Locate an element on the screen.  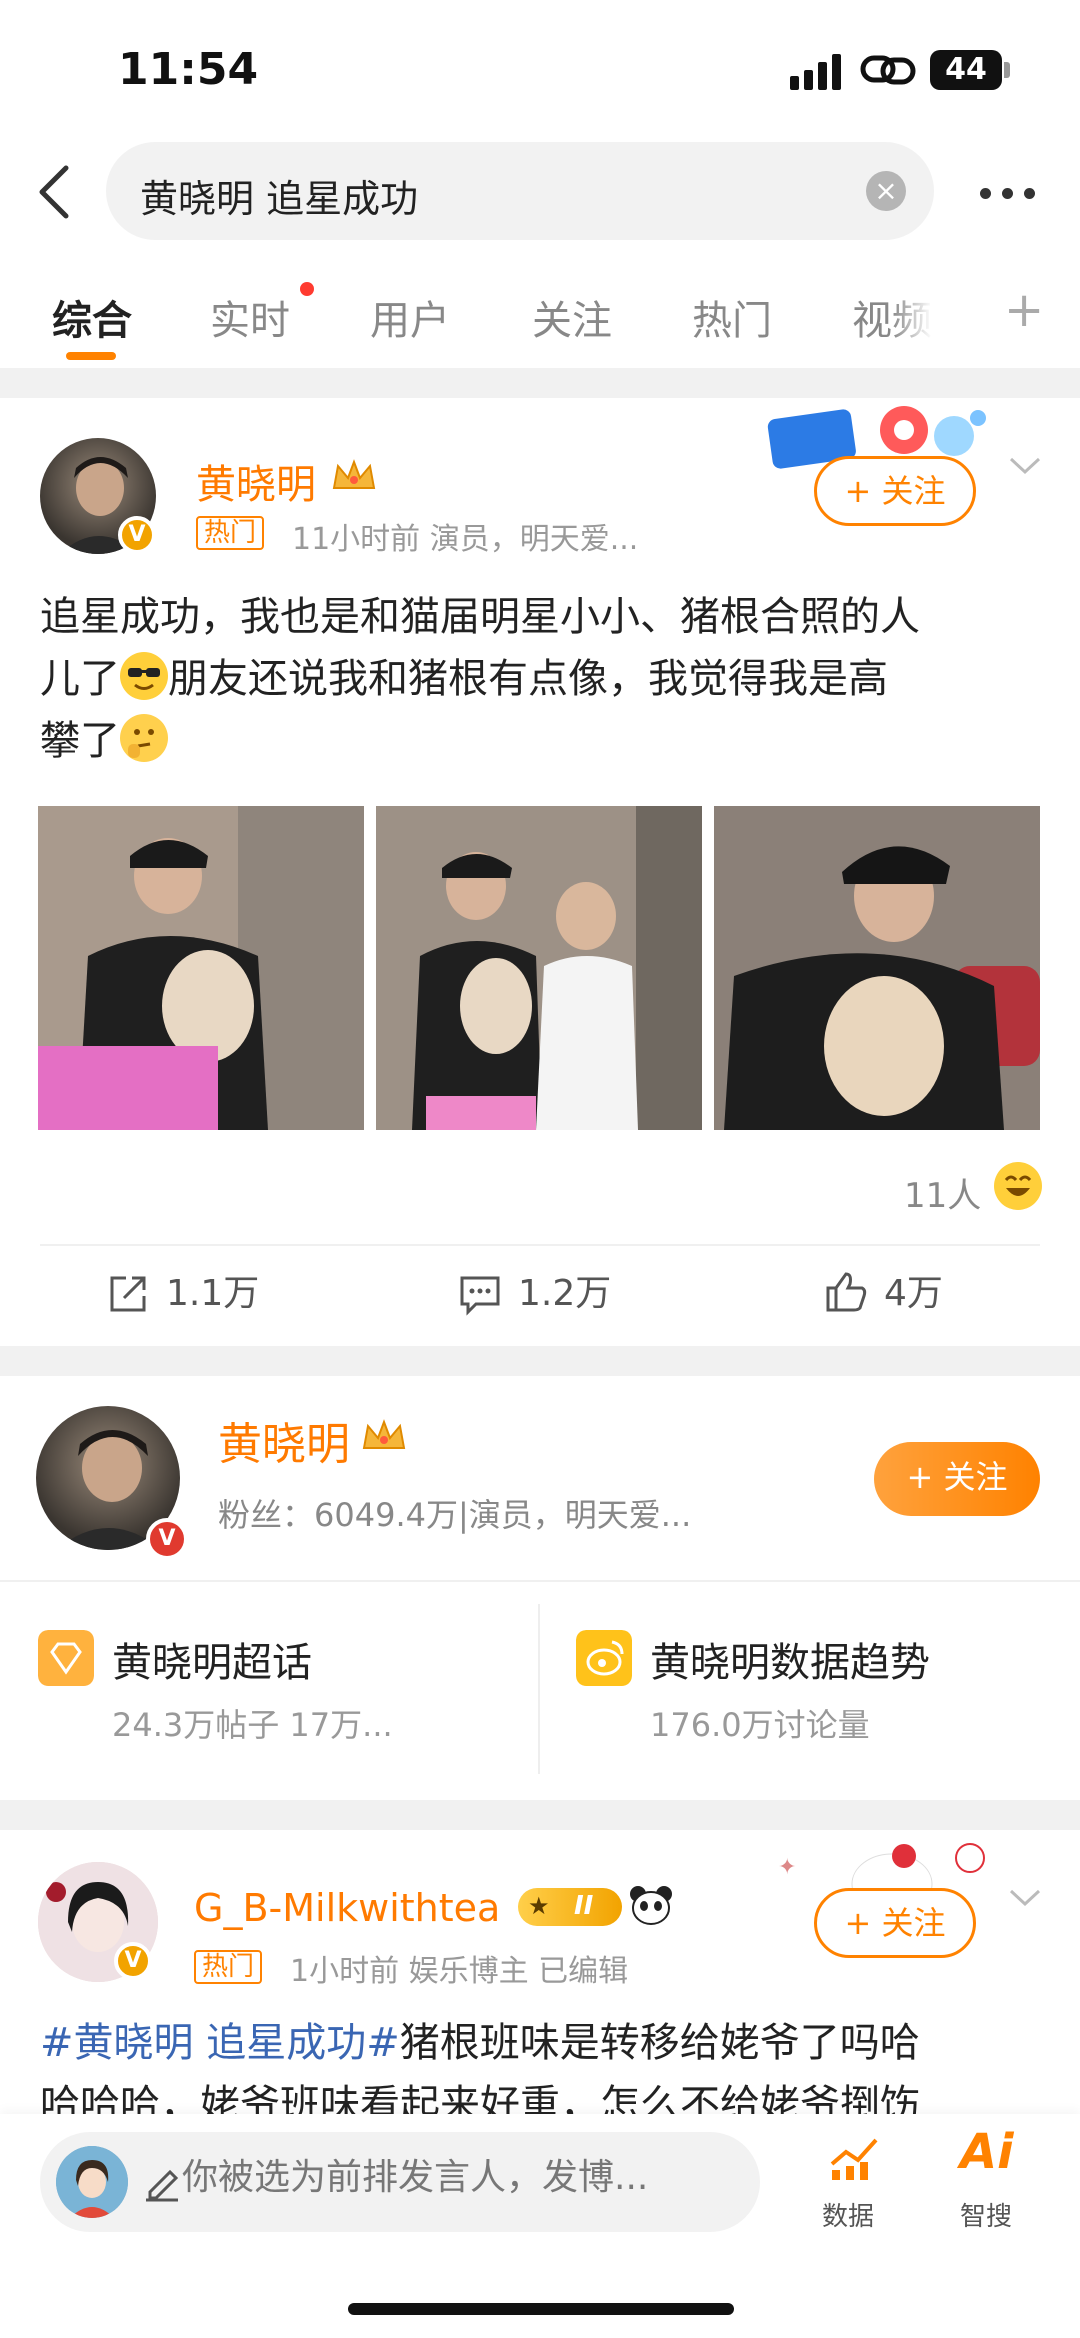
link-subtitle: 176.0万讨论量 is located at coordinates (760, 1725).